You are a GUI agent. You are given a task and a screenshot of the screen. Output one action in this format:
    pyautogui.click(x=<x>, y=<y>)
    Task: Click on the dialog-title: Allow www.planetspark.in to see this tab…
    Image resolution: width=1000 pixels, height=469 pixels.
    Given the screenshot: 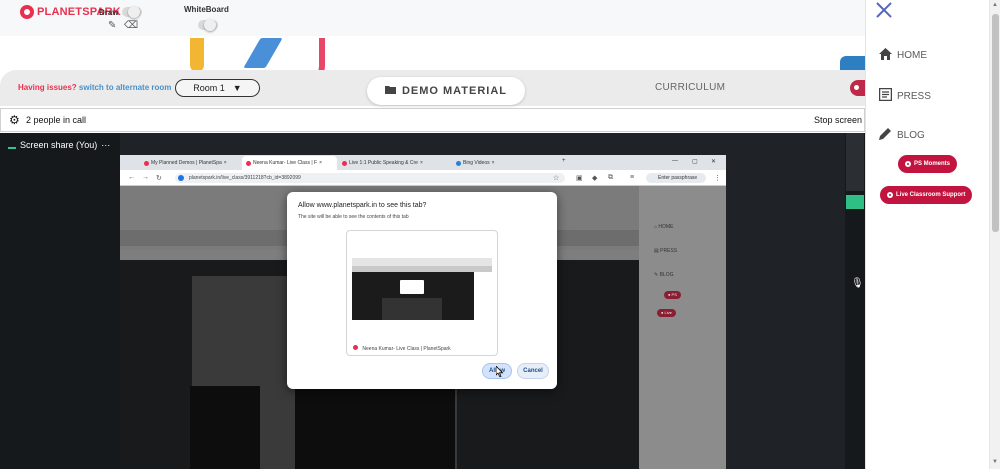 What is the action you would take?
    pyautogui.click(x=362, y=205)
    